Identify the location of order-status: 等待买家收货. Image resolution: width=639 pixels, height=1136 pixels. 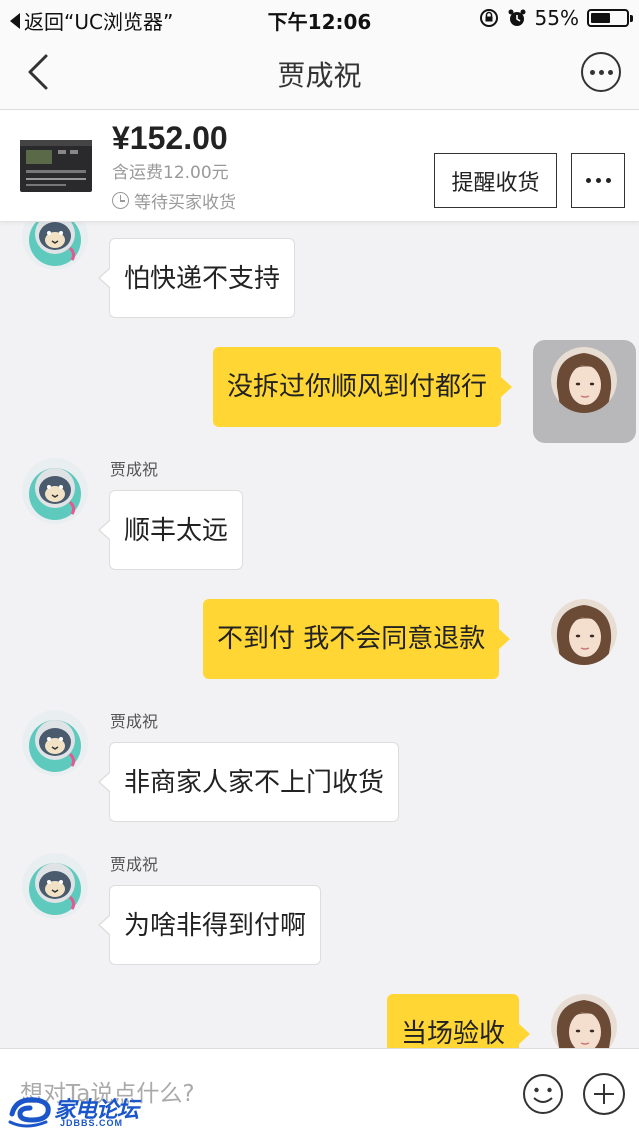
(174, 200).